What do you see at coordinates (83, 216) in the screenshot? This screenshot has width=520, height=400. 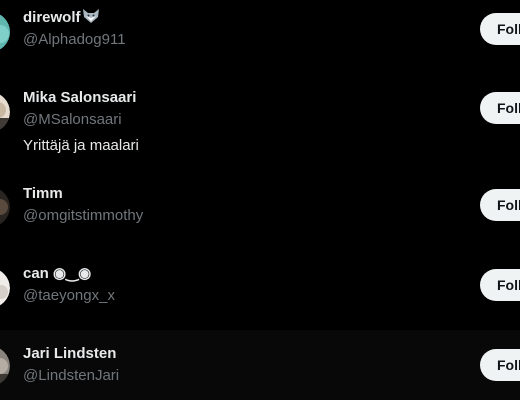 I see `user-handle: @omgitstimmothy` at bounding box center [83, 216].